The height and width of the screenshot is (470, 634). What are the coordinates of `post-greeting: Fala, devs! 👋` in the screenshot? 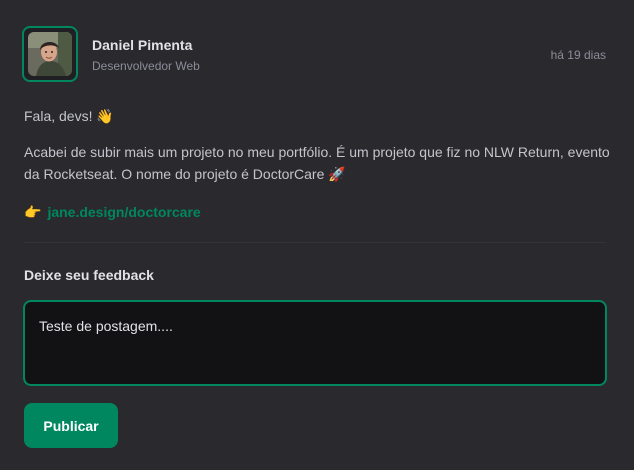 It's located at (69, 116).